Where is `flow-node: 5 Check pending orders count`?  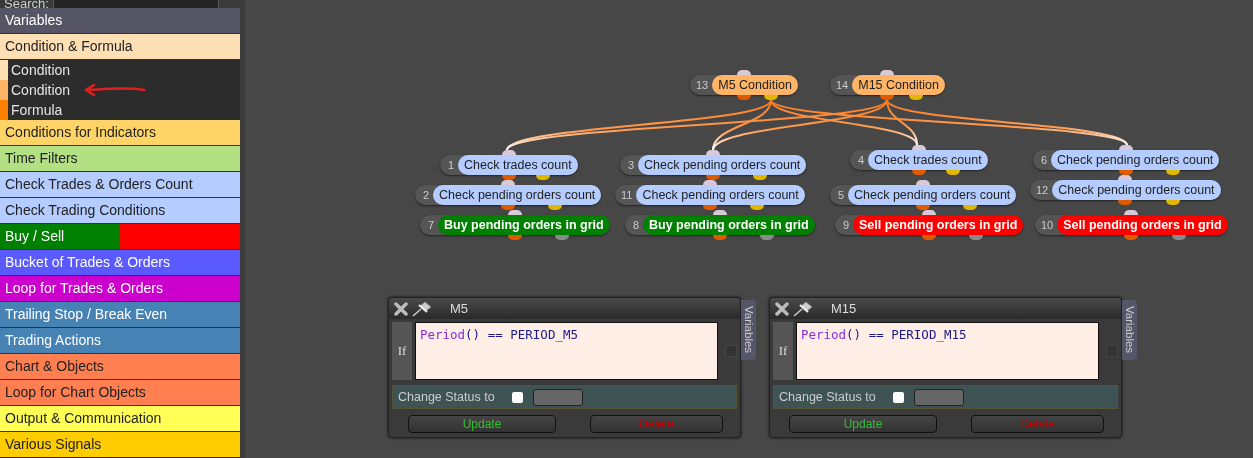 flow-node: 5 Check pending orders count is located at coordinates (923, 195).